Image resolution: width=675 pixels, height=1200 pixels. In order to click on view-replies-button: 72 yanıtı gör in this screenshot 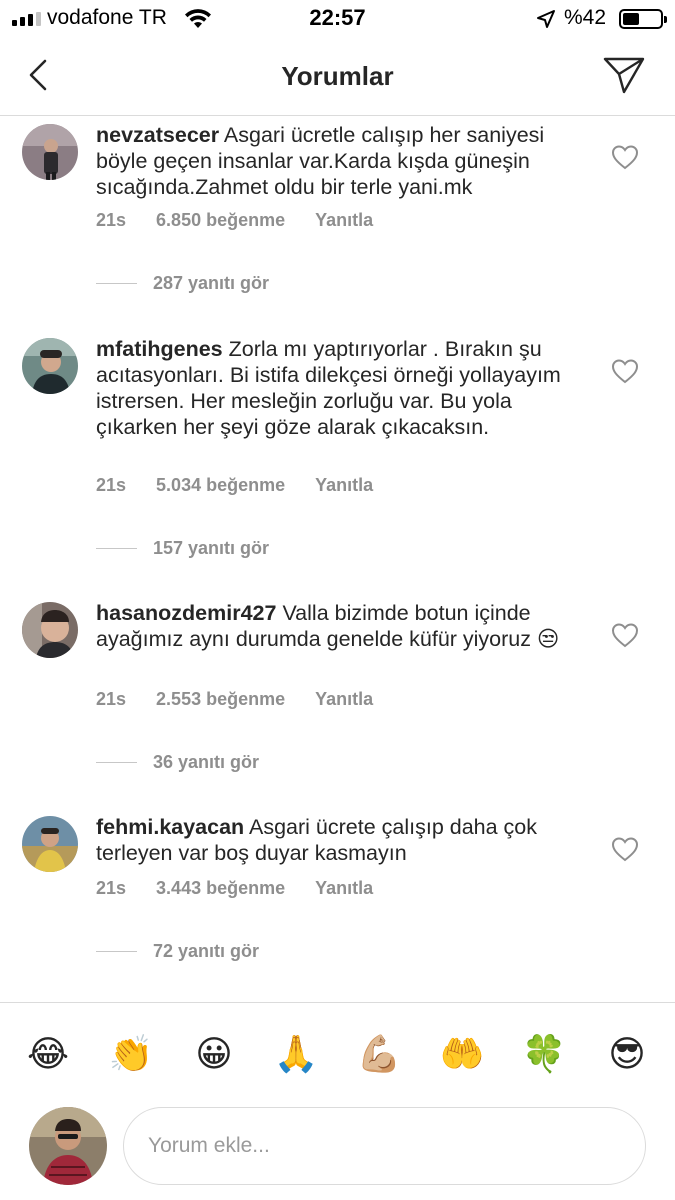, I will do `click(177, 951)`.